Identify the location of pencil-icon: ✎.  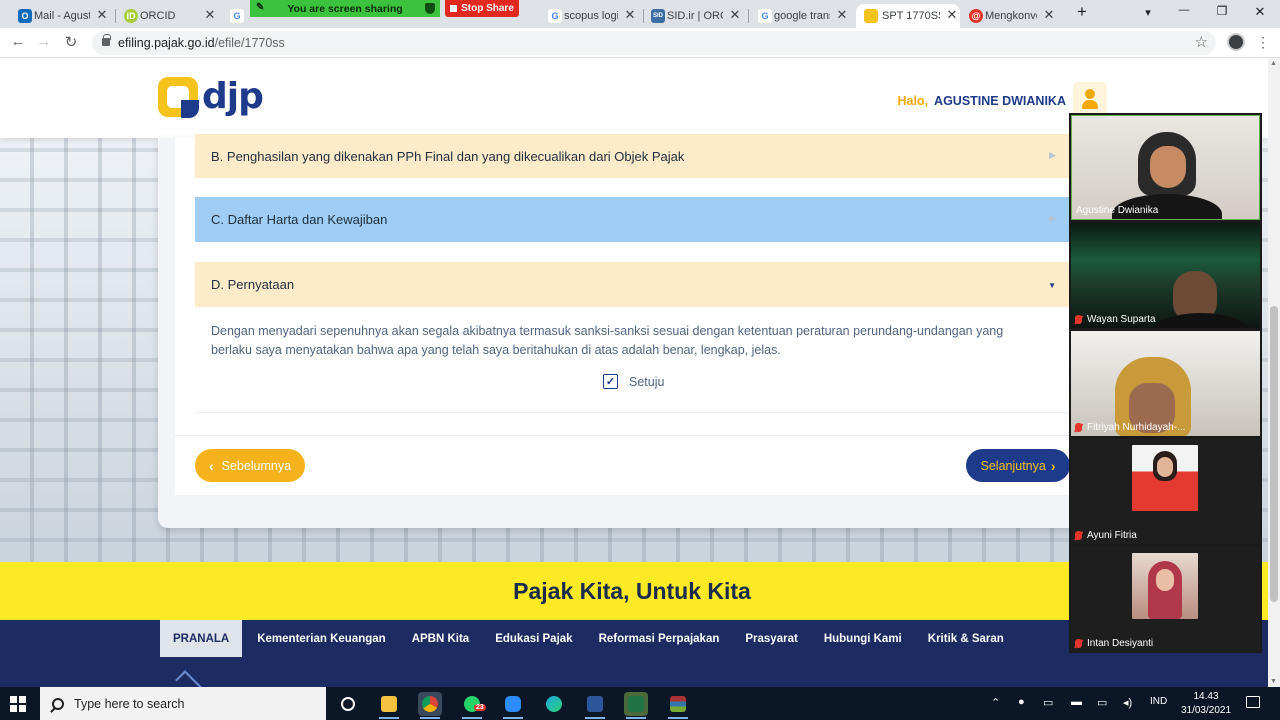
(260, 7).